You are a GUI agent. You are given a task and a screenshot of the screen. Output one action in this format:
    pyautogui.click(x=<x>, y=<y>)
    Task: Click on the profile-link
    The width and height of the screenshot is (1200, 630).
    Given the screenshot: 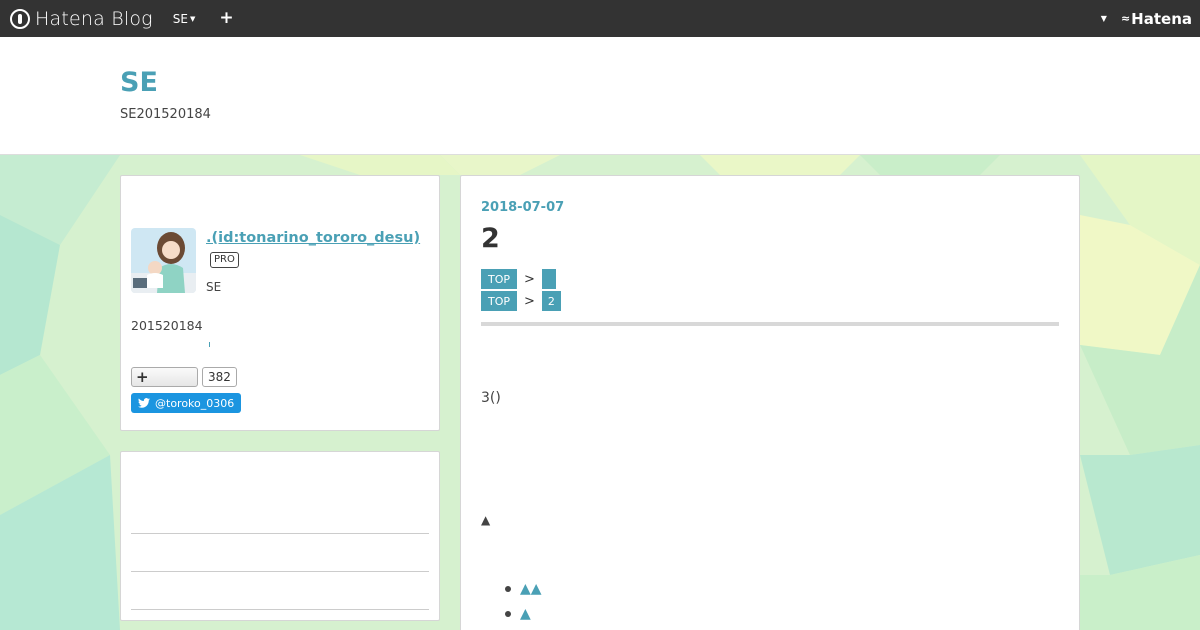 What is the action you would take?
    pyautogui.click(x=209, y=344)
    